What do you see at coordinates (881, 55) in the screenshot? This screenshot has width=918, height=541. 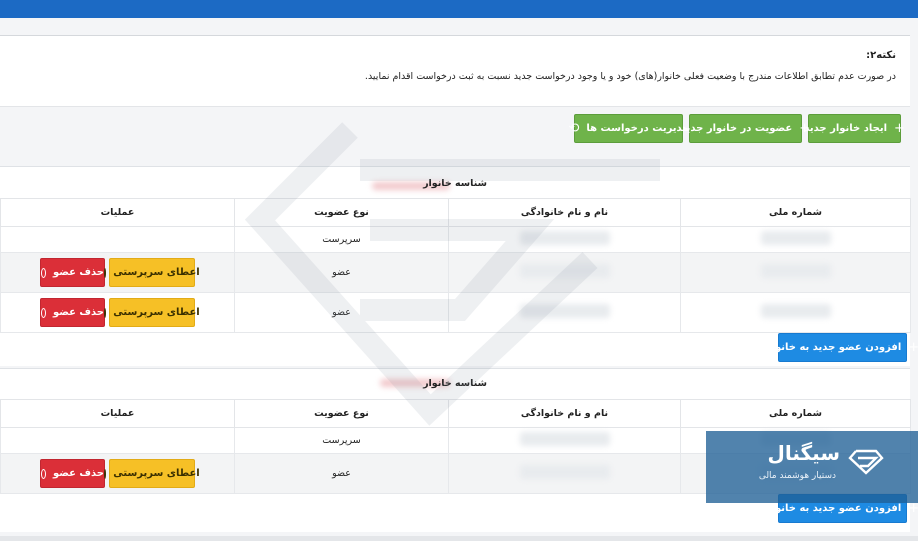 I see `notice-title: نکته۲:` at bounding box center [881, 55].